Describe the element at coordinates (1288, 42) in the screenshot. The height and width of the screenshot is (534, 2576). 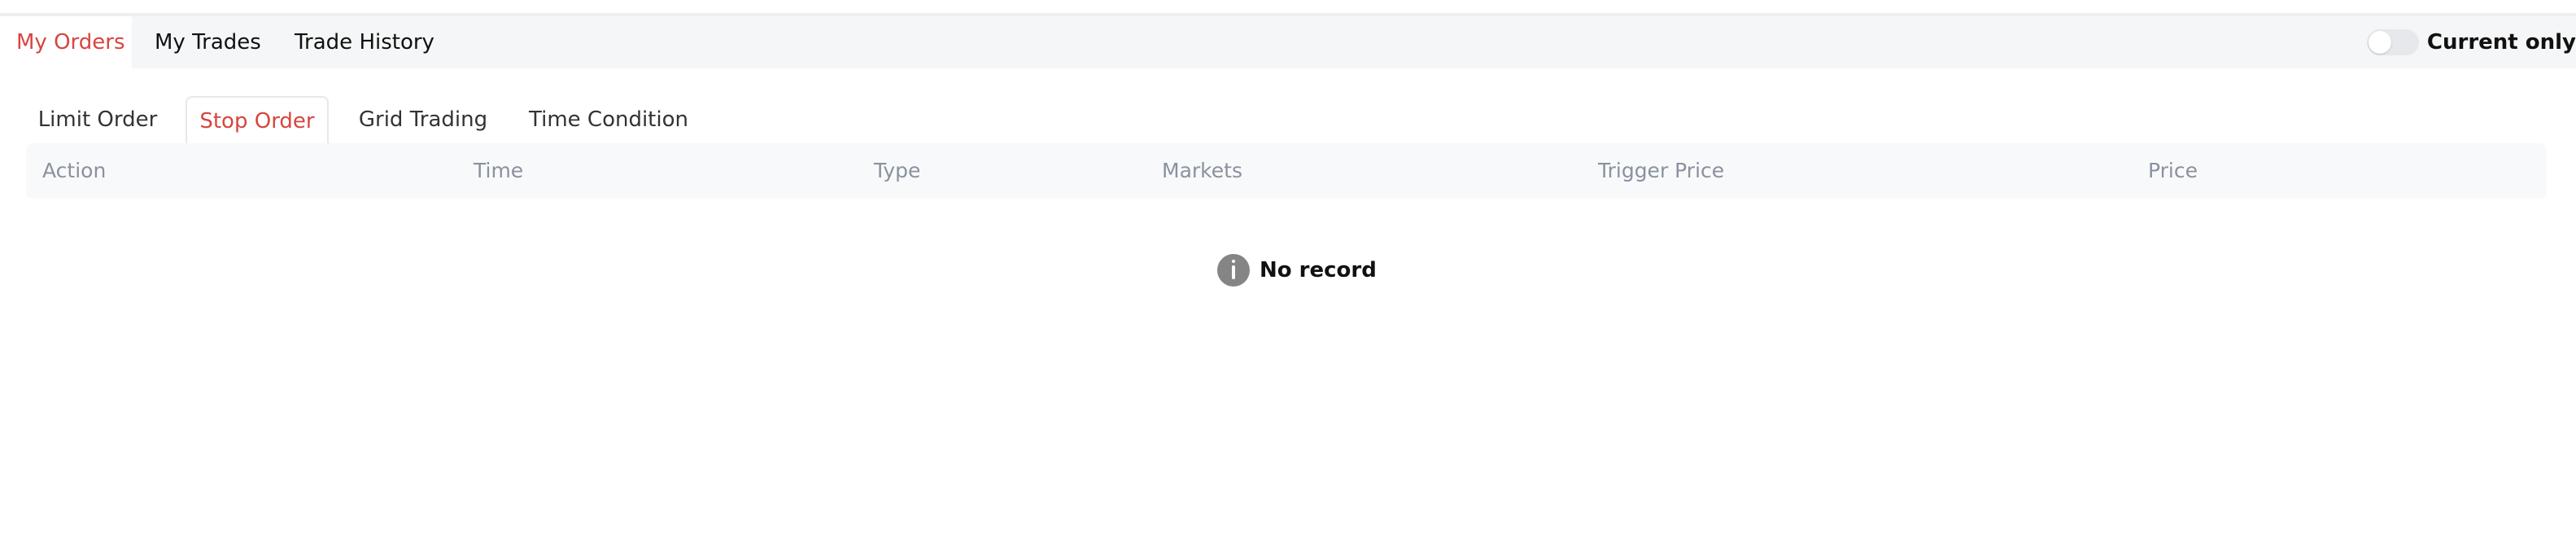
I see `top-tab-bar: My Orders My Trades Trade History` at that location.